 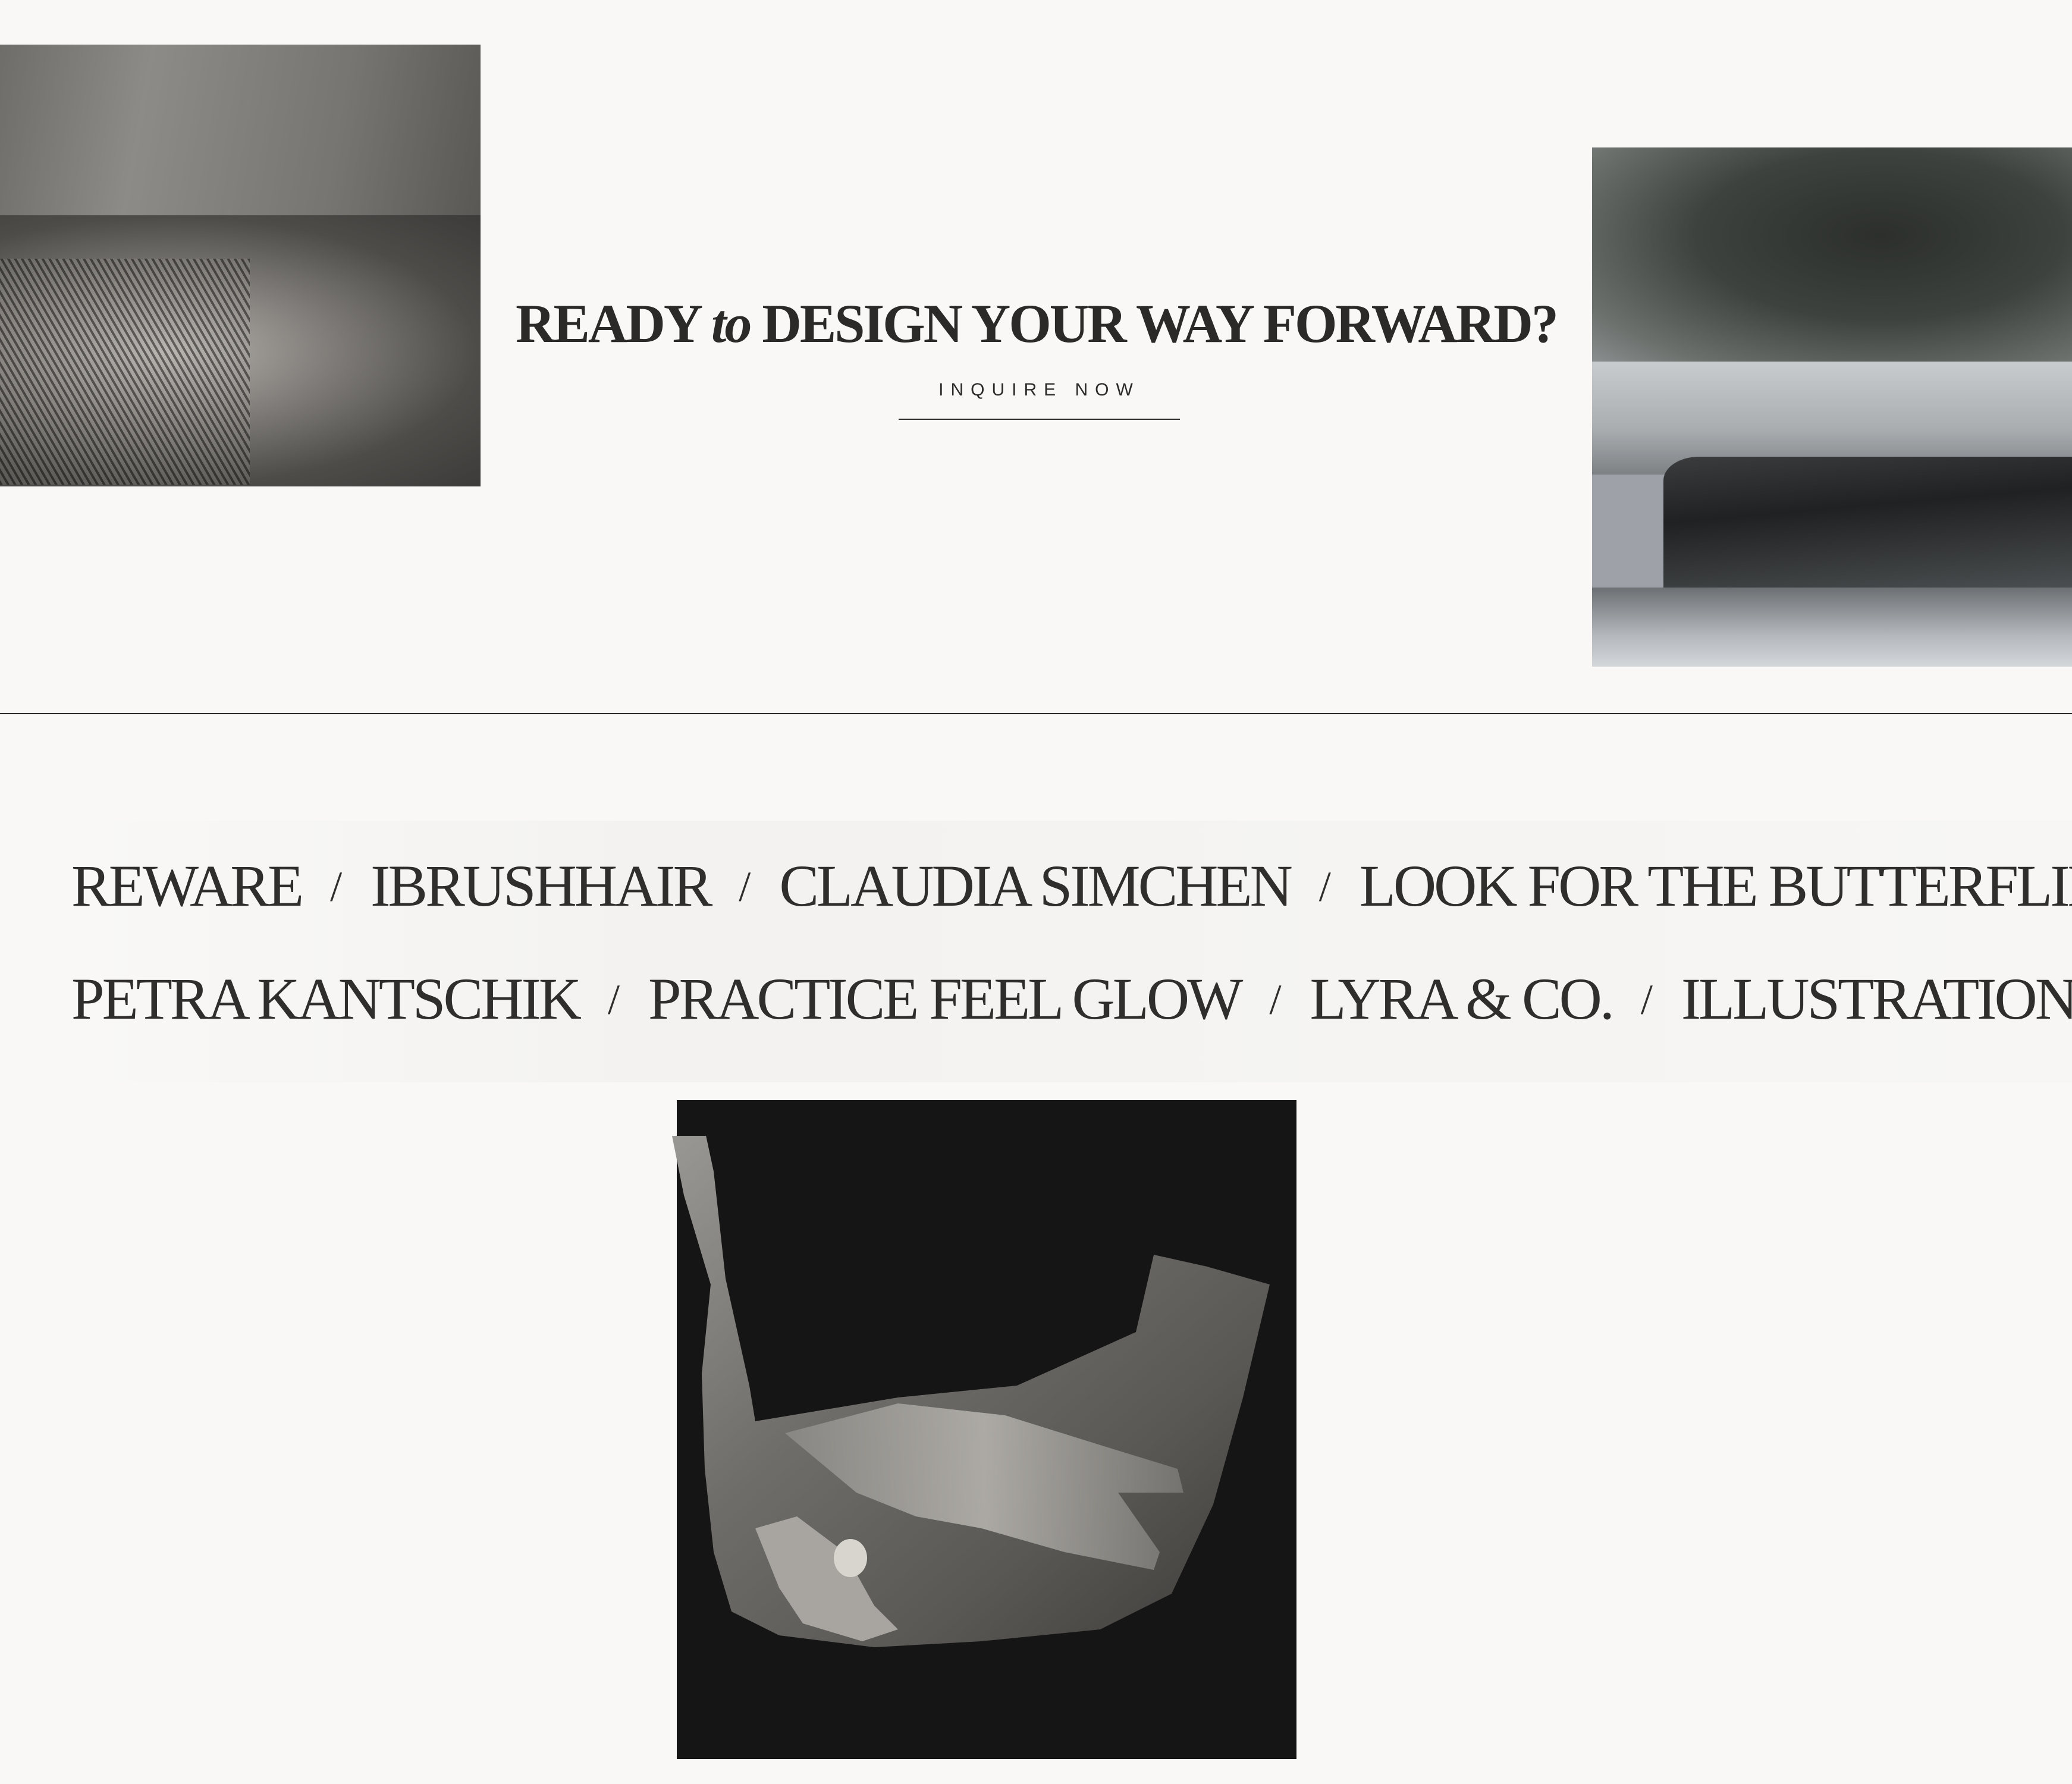 What do you see at coordinates (1154, 323) in the screenshot?
I see `headline-part2: DESIGN YOUR WAY FORWARD?` at bounding box center [1154, 323].